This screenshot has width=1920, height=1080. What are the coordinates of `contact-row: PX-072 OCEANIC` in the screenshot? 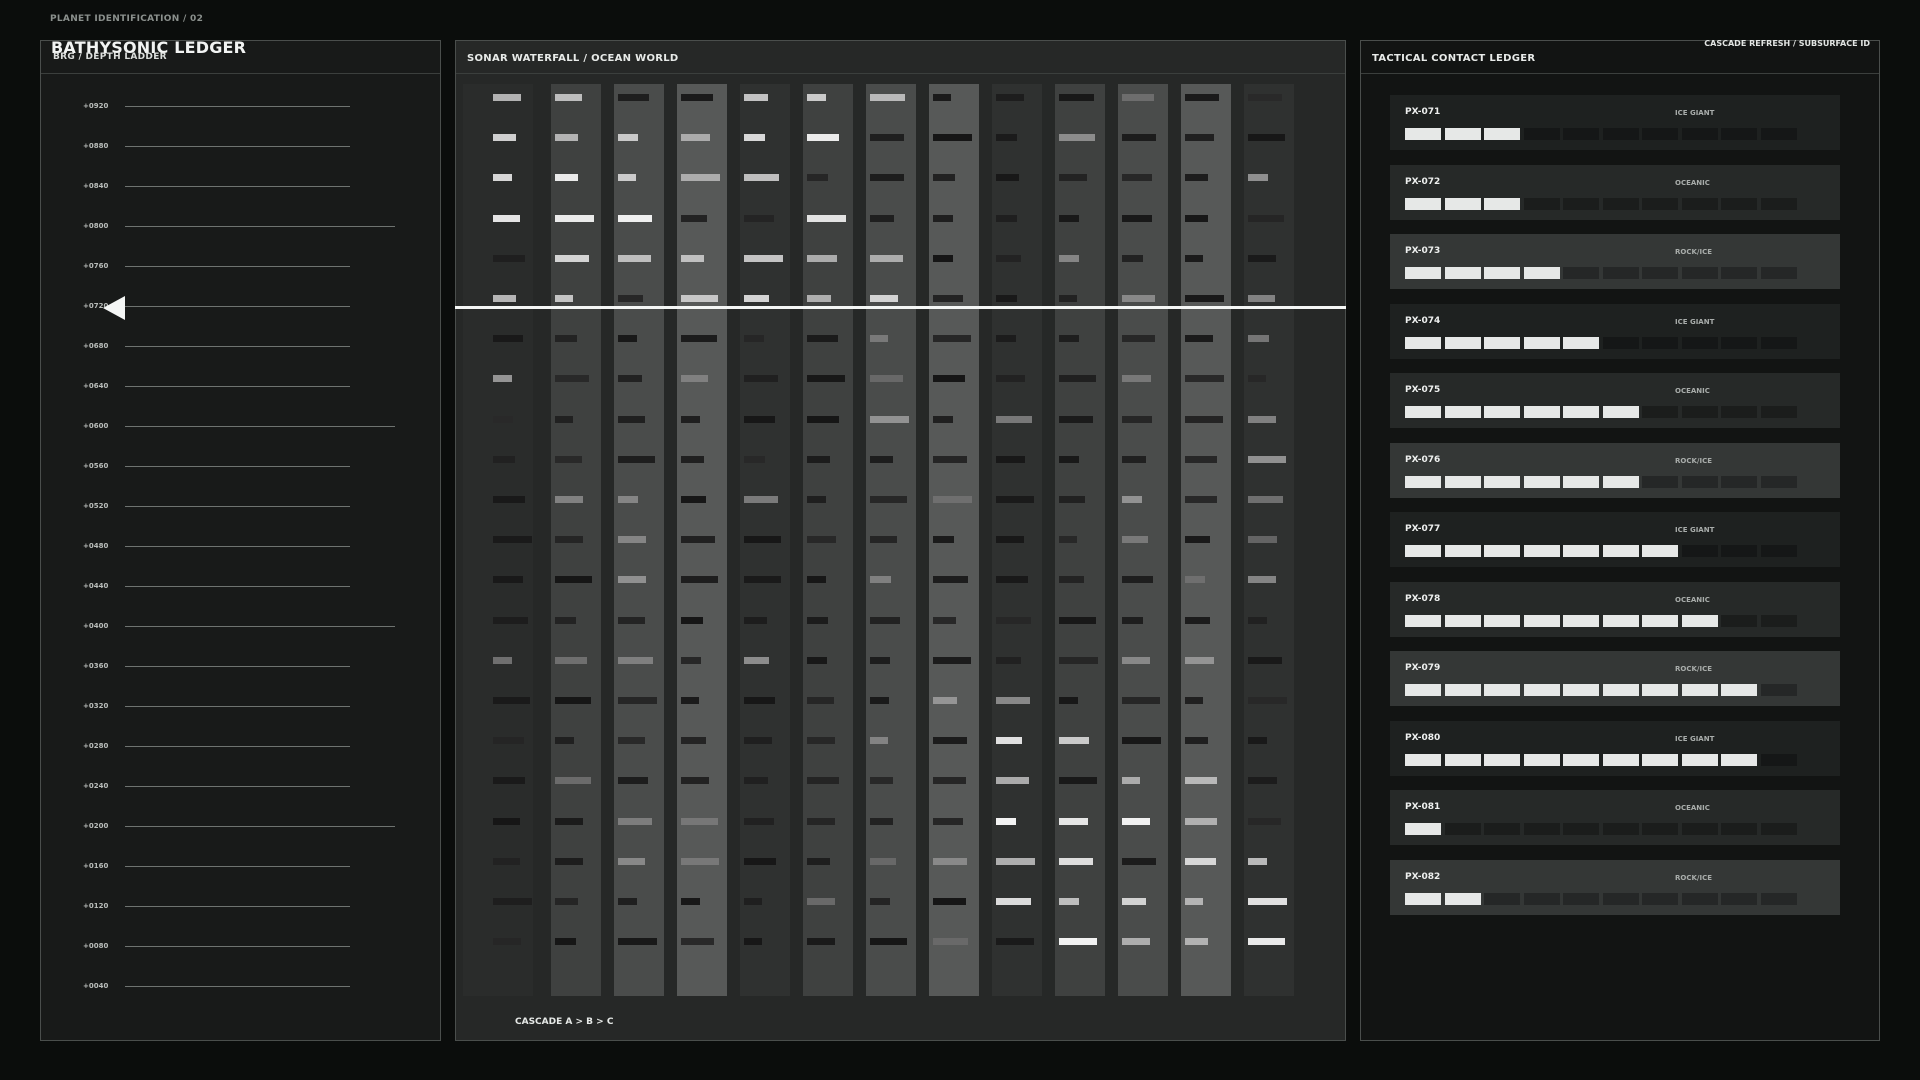 It's located at (1615, 192).